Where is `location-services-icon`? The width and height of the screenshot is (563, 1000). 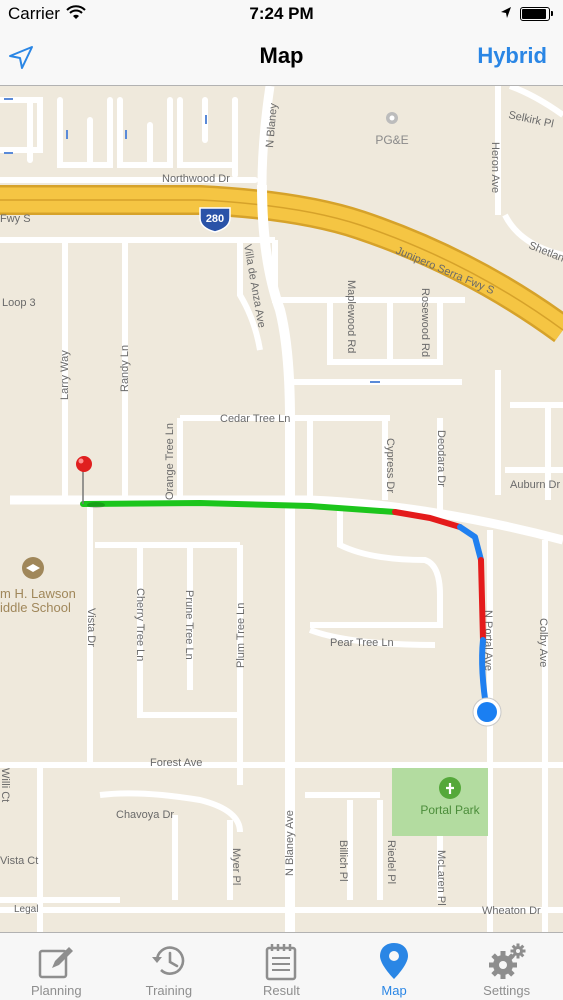
location-services-icon is located at coordinates (506, 12).